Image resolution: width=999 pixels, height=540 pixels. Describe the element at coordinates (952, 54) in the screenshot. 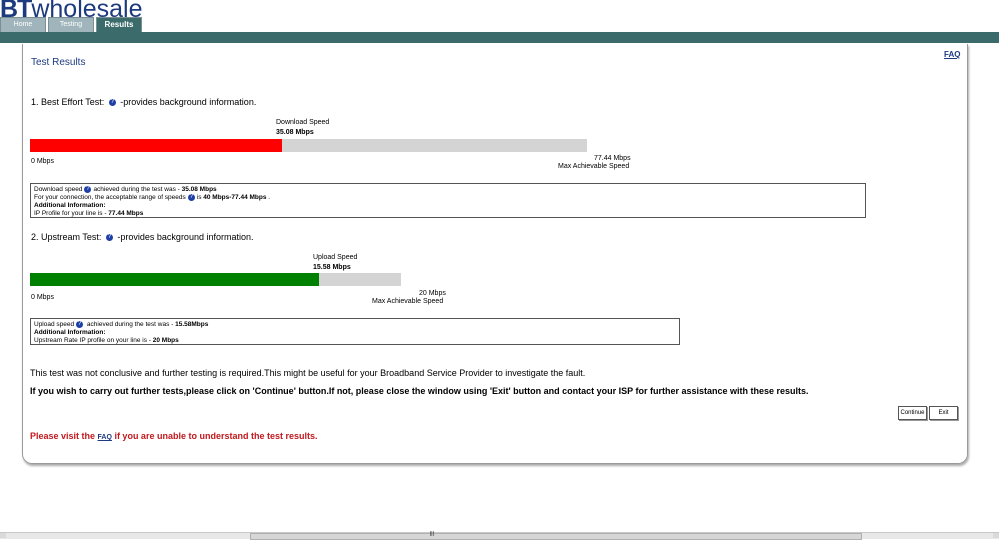

I see `faq-link-top: FAQ` at that location.